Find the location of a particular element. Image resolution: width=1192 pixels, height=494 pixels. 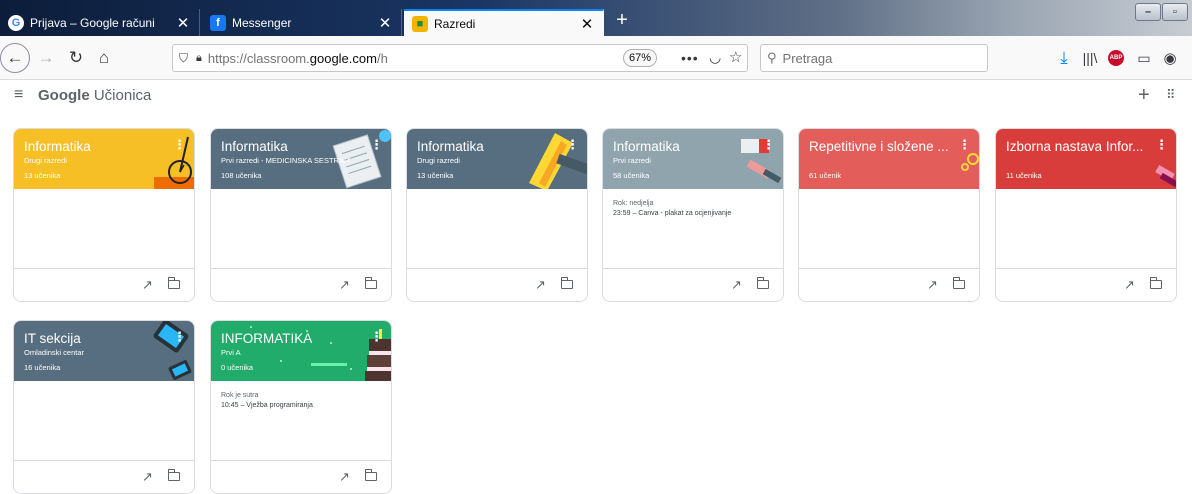

lock-icon: 🔒︎ is located at coordinates (199, 58).